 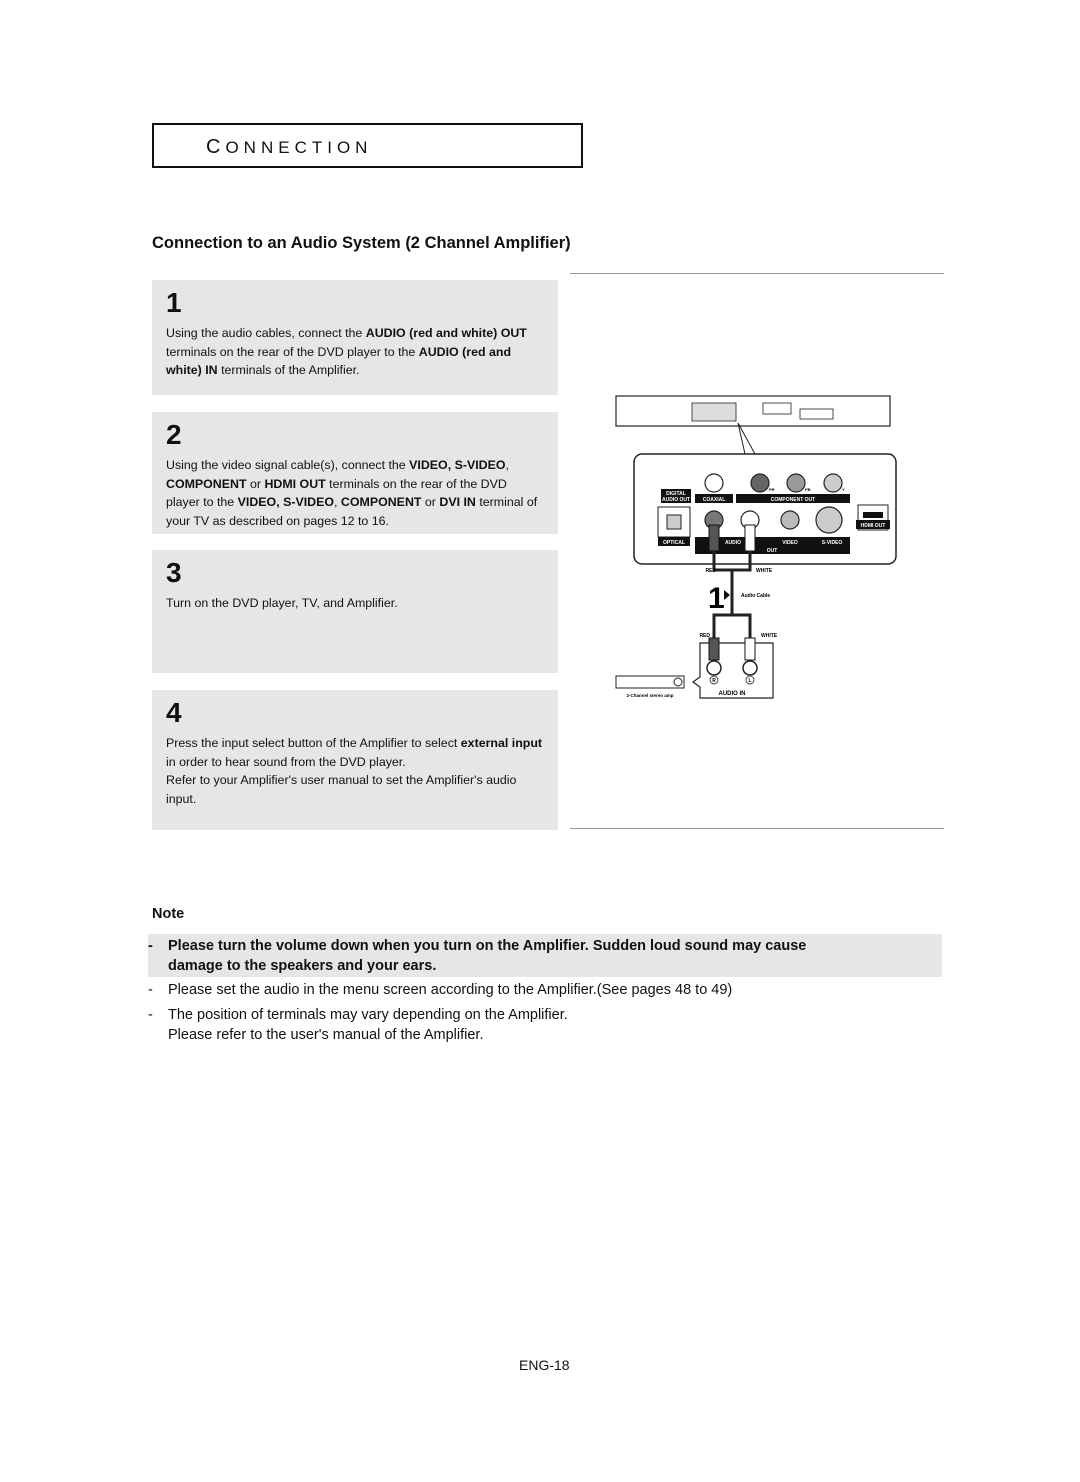 What do you see at coordinates (772, 551) in the screenshot?
I see `label-out: OUT` at bounding box center [772, 551].